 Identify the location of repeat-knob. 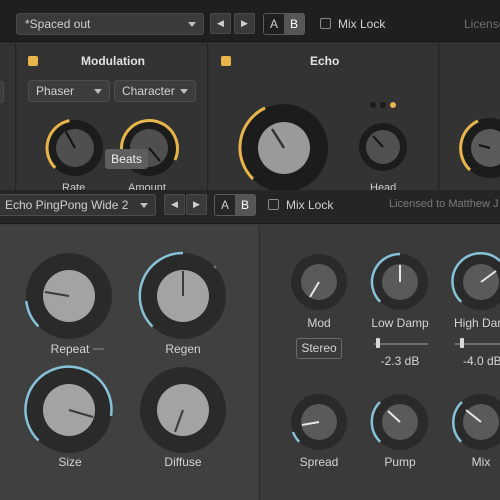
(68, 296).